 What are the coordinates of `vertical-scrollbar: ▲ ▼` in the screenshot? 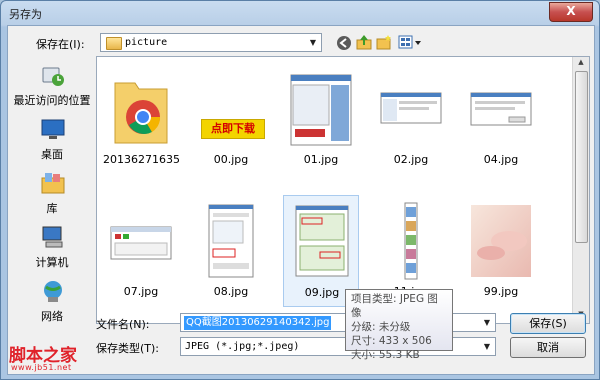 It's located at (580, 190).